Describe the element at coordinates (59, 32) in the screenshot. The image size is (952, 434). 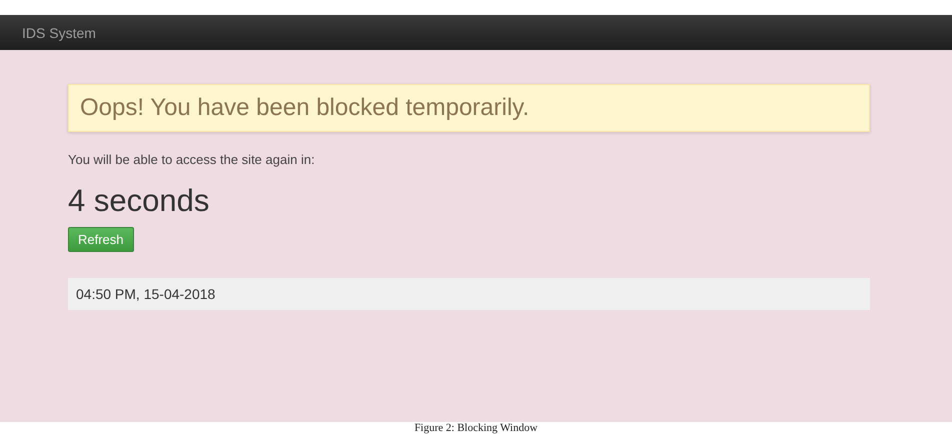
I see `navbar-brand: IDS System` at that location.